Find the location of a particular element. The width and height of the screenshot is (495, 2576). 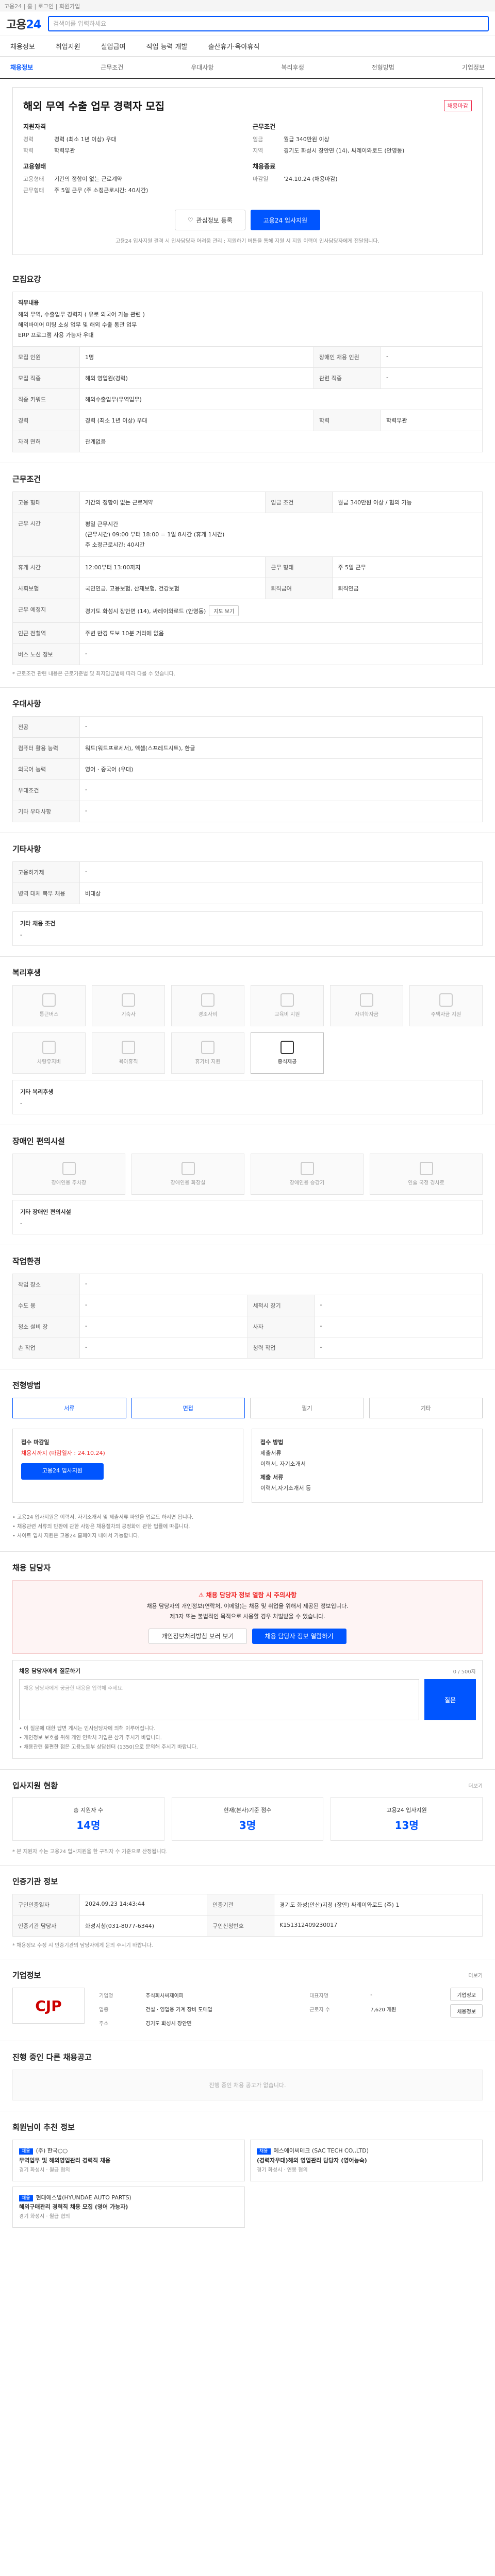

cell-key: 업종 is located at coordinates (104, 2010).